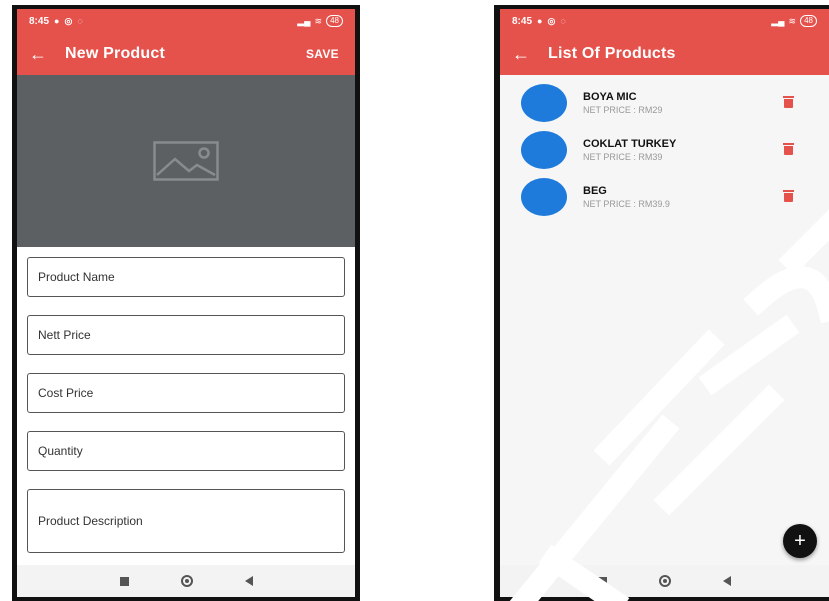  I want to click on list-item: BOYA MIC NET PRICE : RM29, so click(664, 102).